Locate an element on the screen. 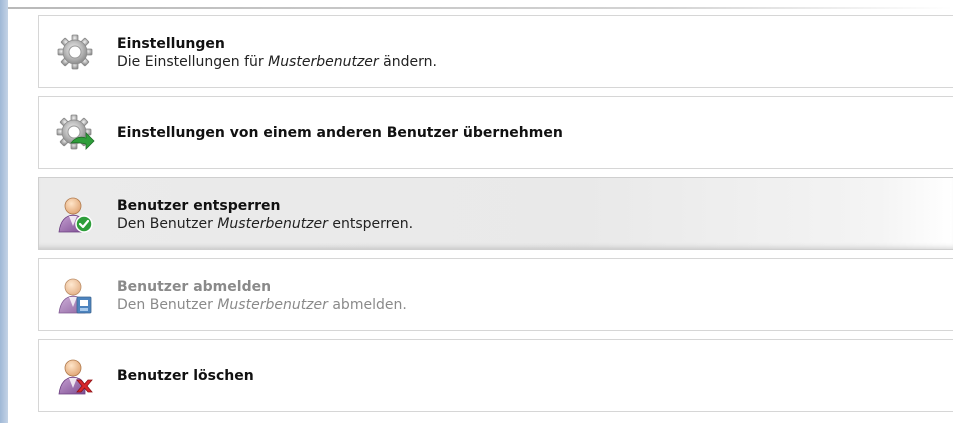 The image size is (953, 423). action-description: Den Benutzer Musterbenutzer abmelden. is located at coordinates (262, 305).